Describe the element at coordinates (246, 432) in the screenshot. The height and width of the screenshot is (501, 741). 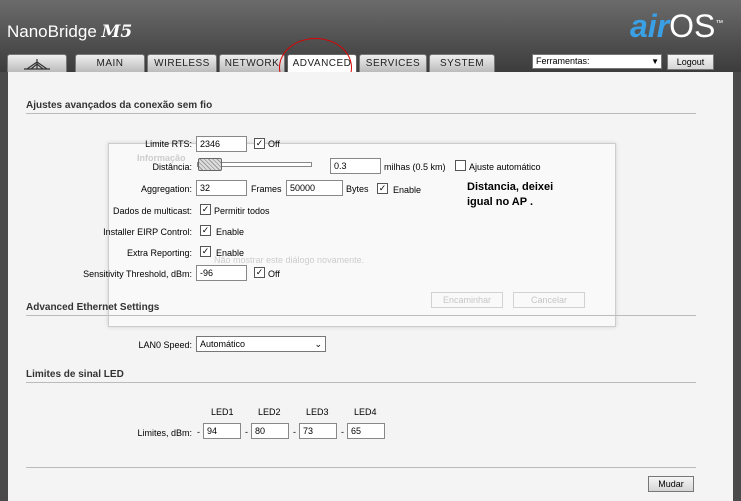
I see `led2-minus: -` at that location.